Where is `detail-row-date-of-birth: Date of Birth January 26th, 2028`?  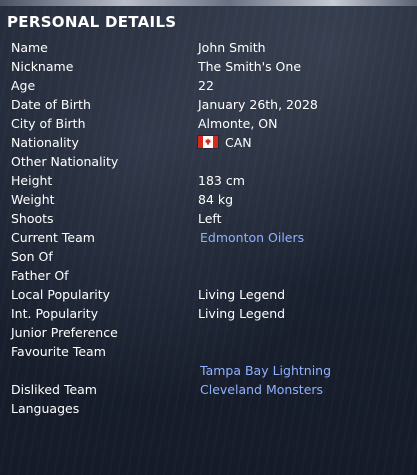 detail-row-date-of-birth: Date of Birth January 26th, 2028 is located at coordinates (208, 104).